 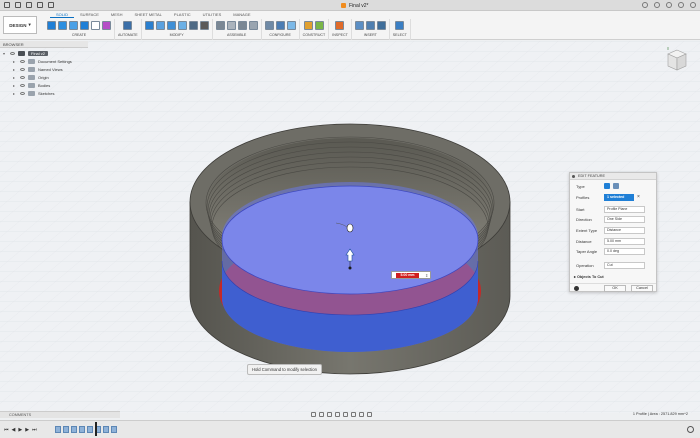 What do you see at coordinates (29, 5) in the screenshot?
I see `save-icon` at bounding box center [29, 5].